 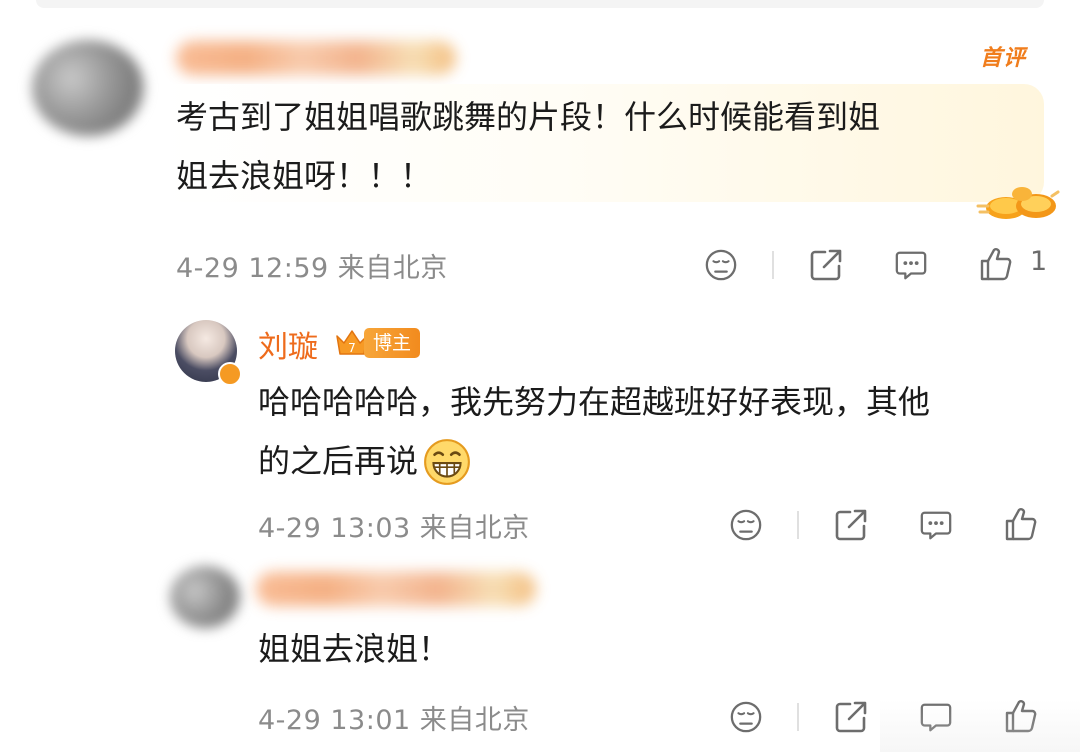 I want to click on blogger-name: 刘璇, so click(x=288, y=344).